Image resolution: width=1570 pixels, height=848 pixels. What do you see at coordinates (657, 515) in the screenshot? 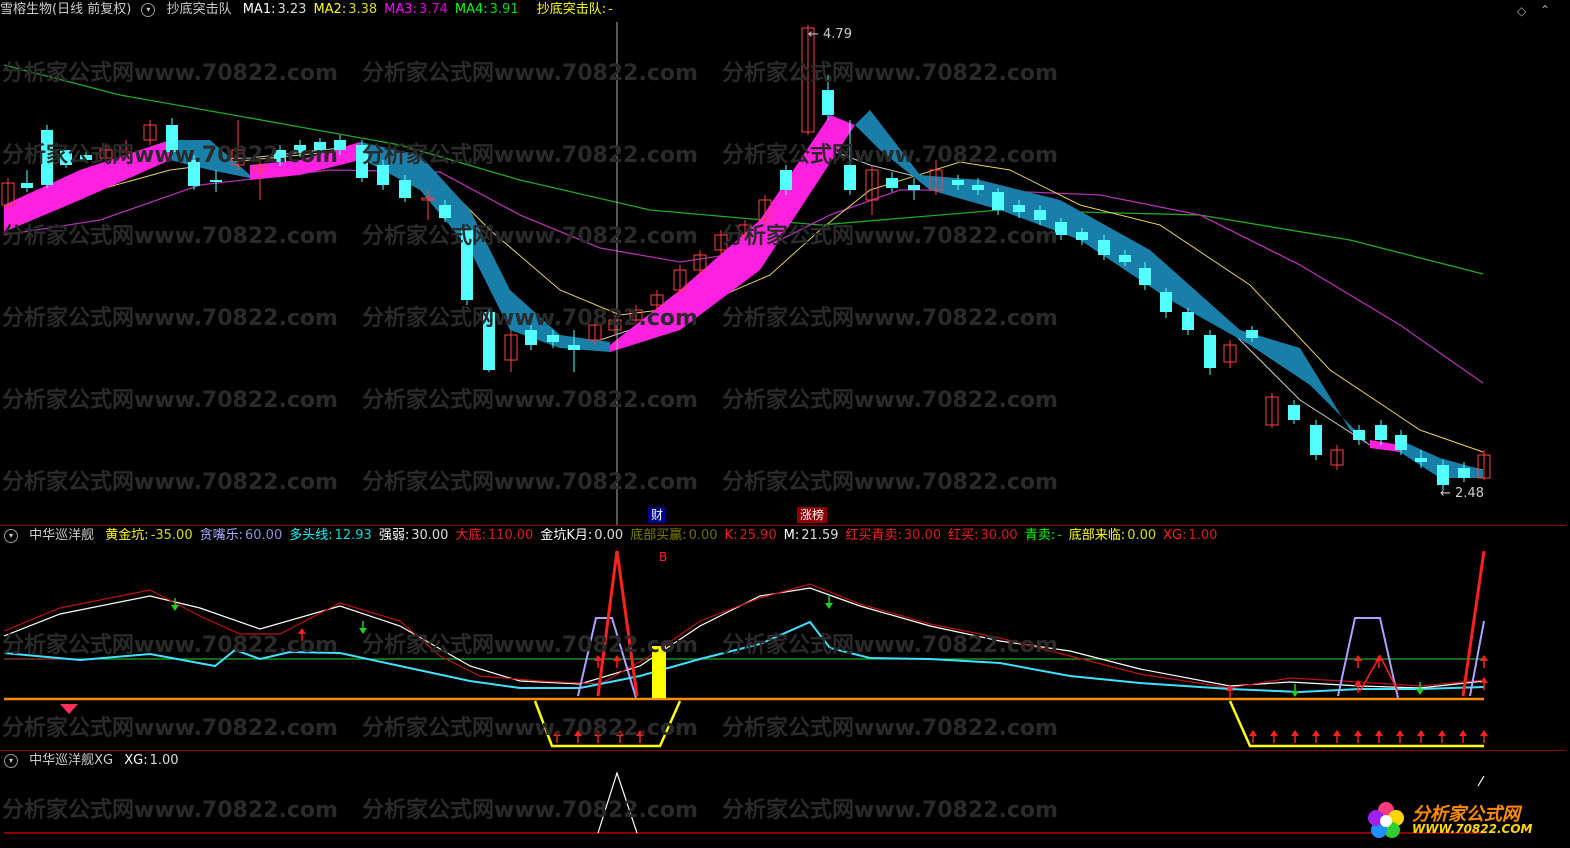
I see `badge-cai: 财` at bounding box center [657, 515].